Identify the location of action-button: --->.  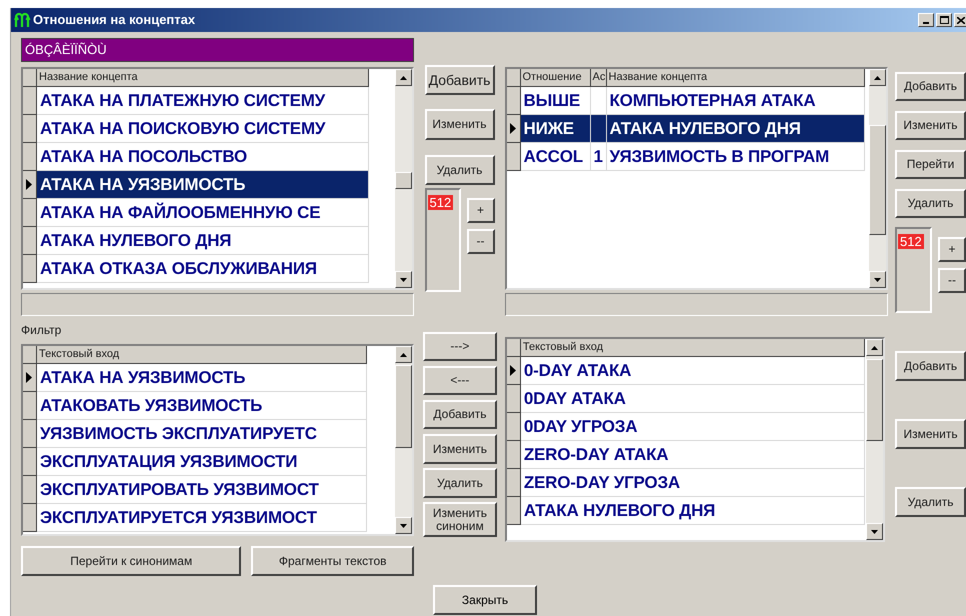
(460, 346).